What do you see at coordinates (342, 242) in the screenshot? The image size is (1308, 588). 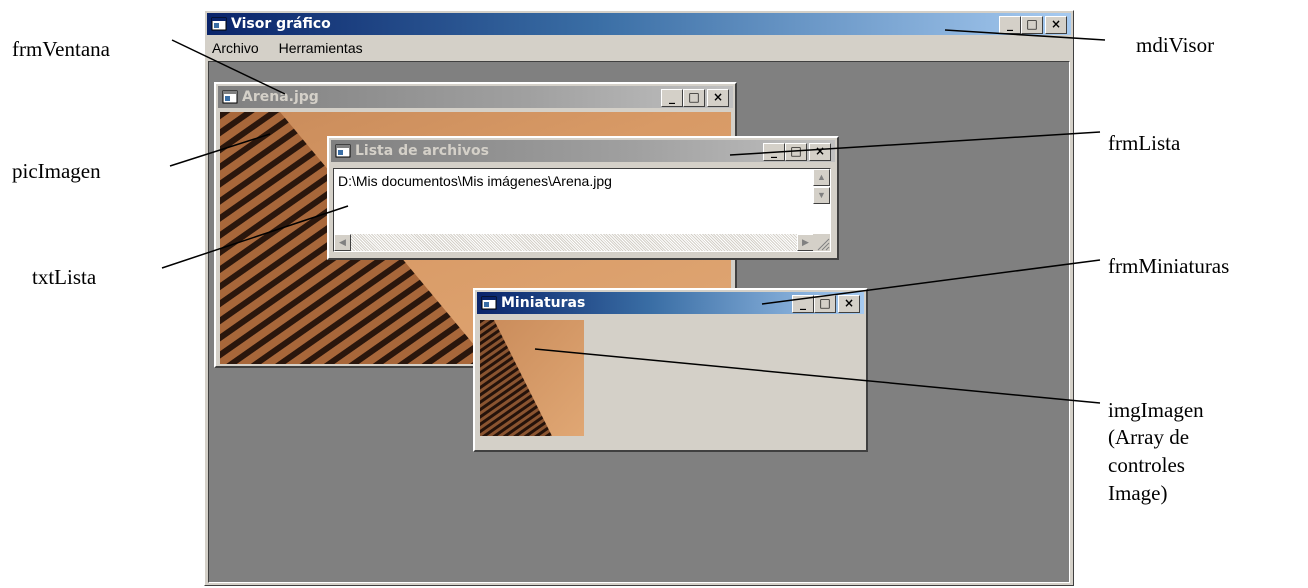 I see `scroll-left-button: ◀` at bounding box center [342, 242].